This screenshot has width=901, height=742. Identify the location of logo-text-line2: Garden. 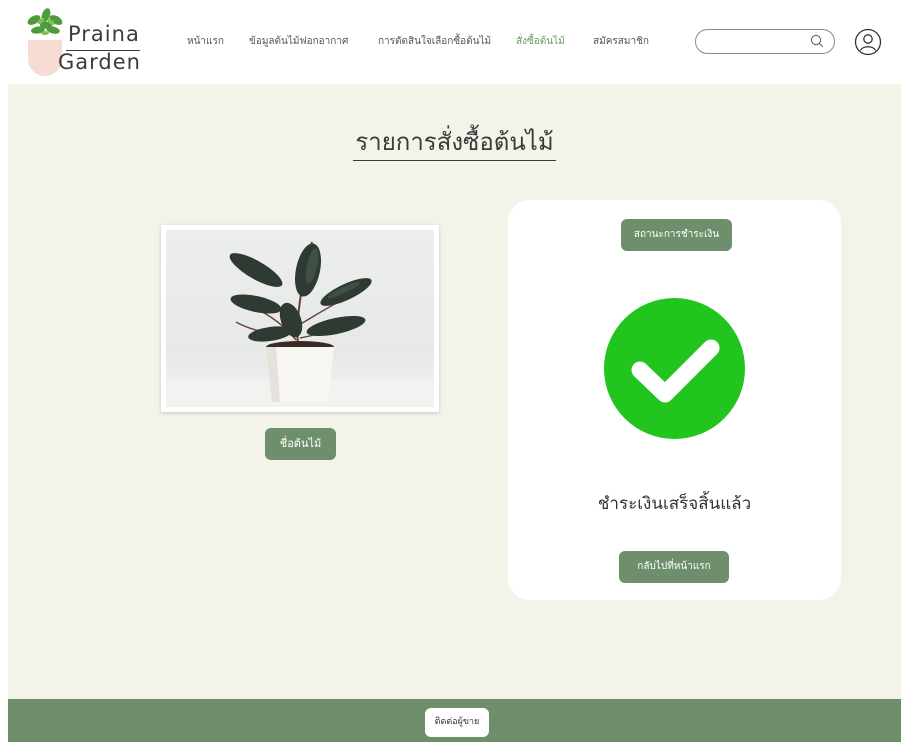
(99, 62).